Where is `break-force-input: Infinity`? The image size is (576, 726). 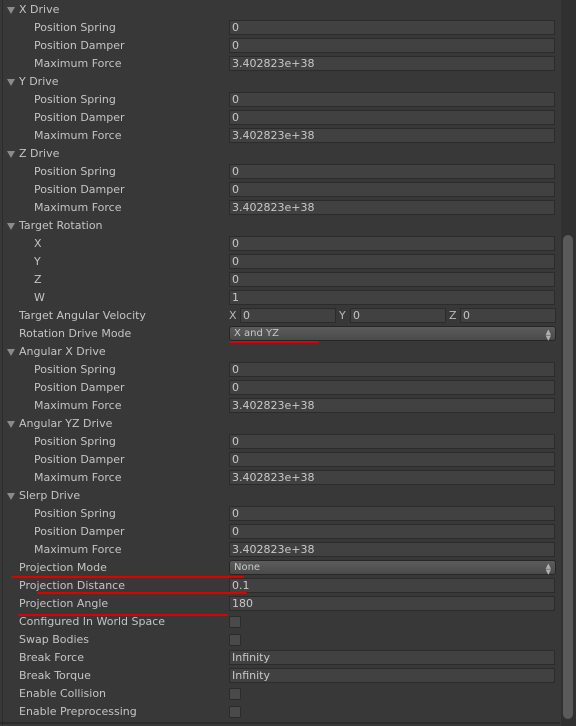 break-force-input: Infinity is located at coordinates (392, 657).